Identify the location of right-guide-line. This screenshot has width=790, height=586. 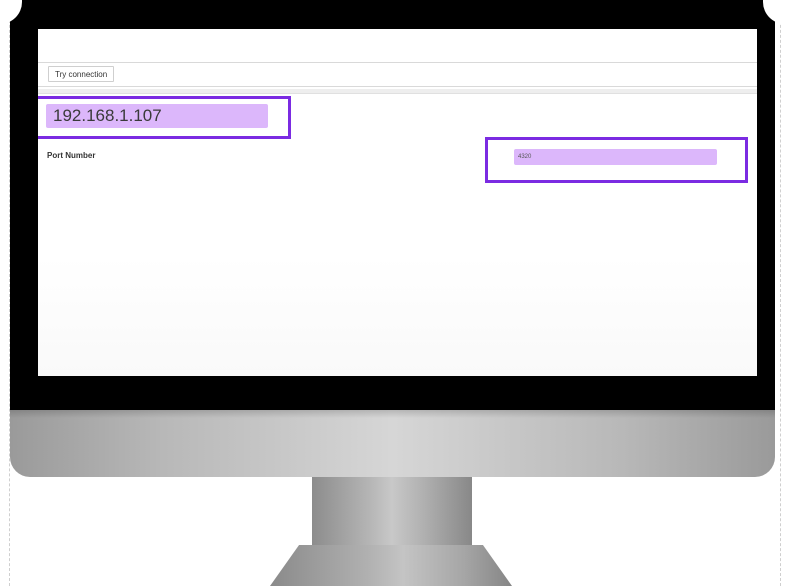
(780, 293).